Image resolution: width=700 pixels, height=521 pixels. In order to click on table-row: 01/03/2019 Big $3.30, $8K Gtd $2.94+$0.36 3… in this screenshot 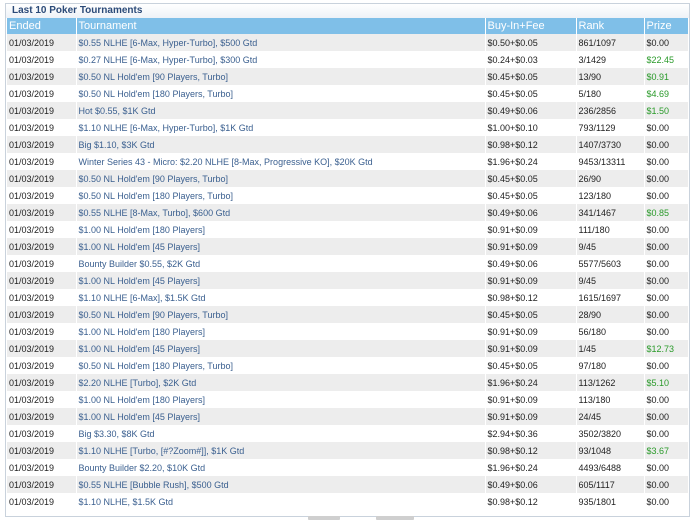, I will do `click(348, 433)`.